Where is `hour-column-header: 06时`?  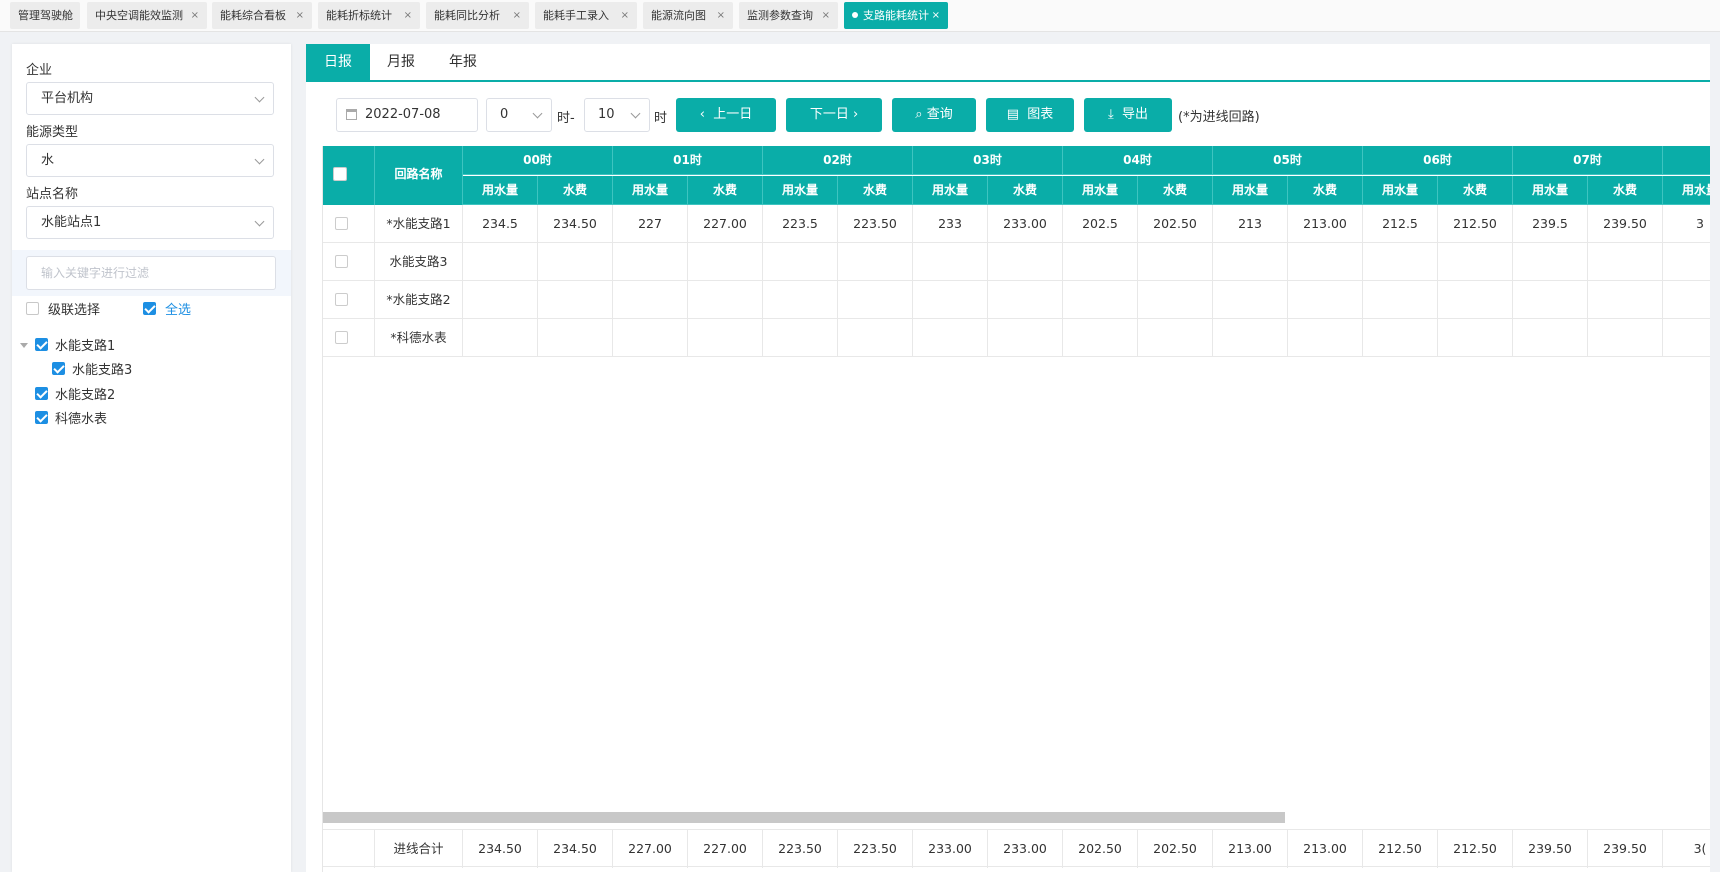
hour-column-header: 06时 is located at coordinates (1438, 160).